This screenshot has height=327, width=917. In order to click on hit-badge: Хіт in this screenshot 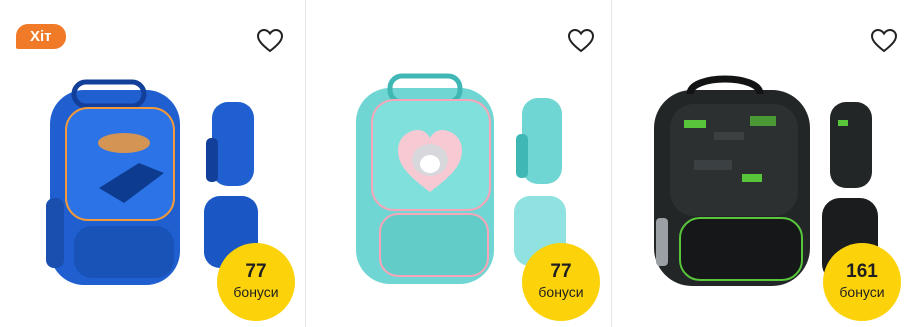, I will do `click(41, 36)`.